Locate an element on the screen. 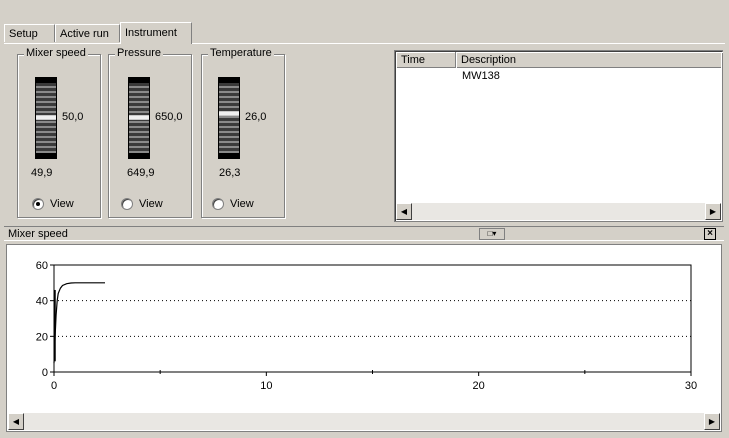  temperature-gauge is located at coordinates (229, 118).